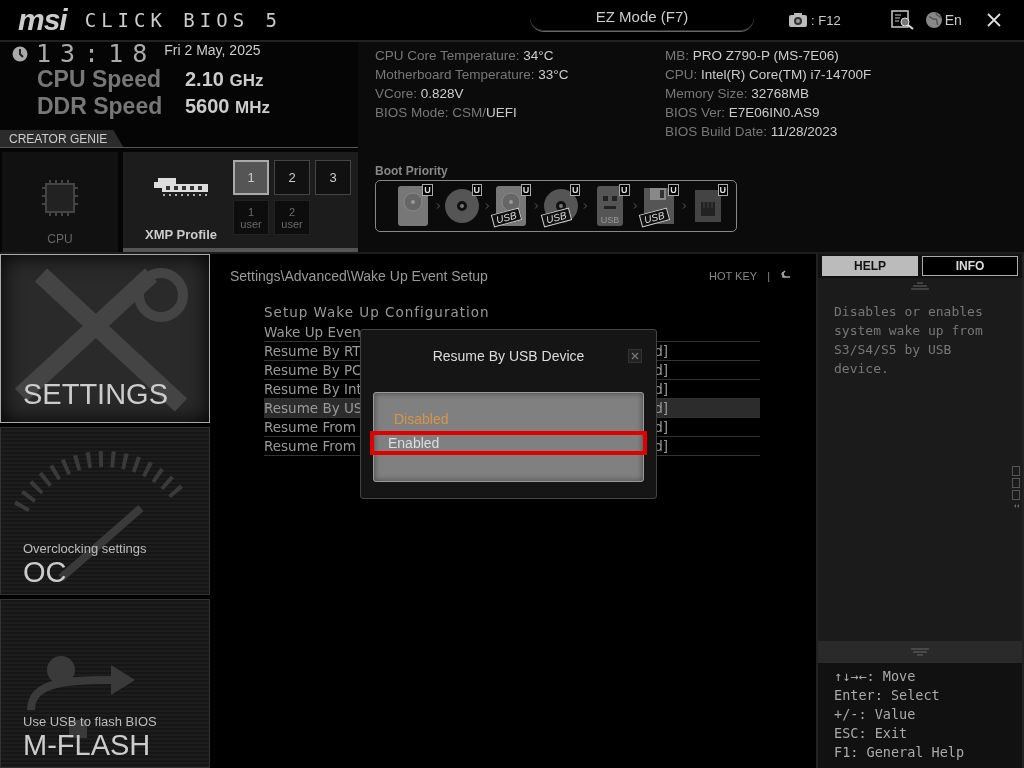  What do you see at coordinates (292, 177) in the screenshot?
I see `profile-button: 2` at bounding box center [292, 177].